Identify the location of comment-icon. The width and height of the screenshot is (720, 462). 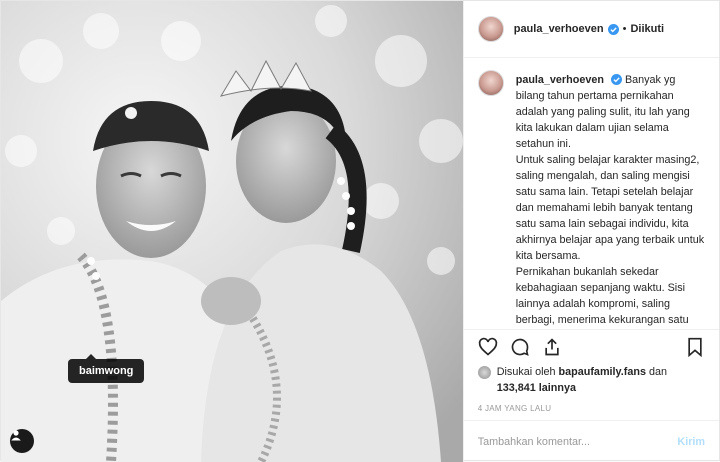
(520, 347).